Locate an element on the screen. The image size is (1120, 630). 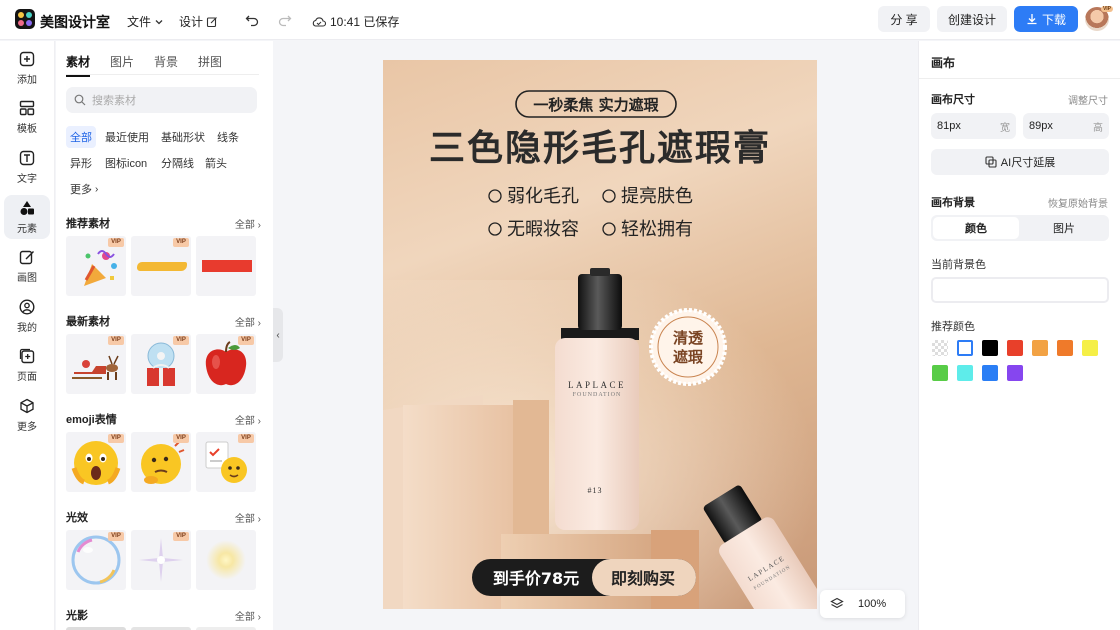
chip-lines: 线条 is located at coordinates (228, 137).